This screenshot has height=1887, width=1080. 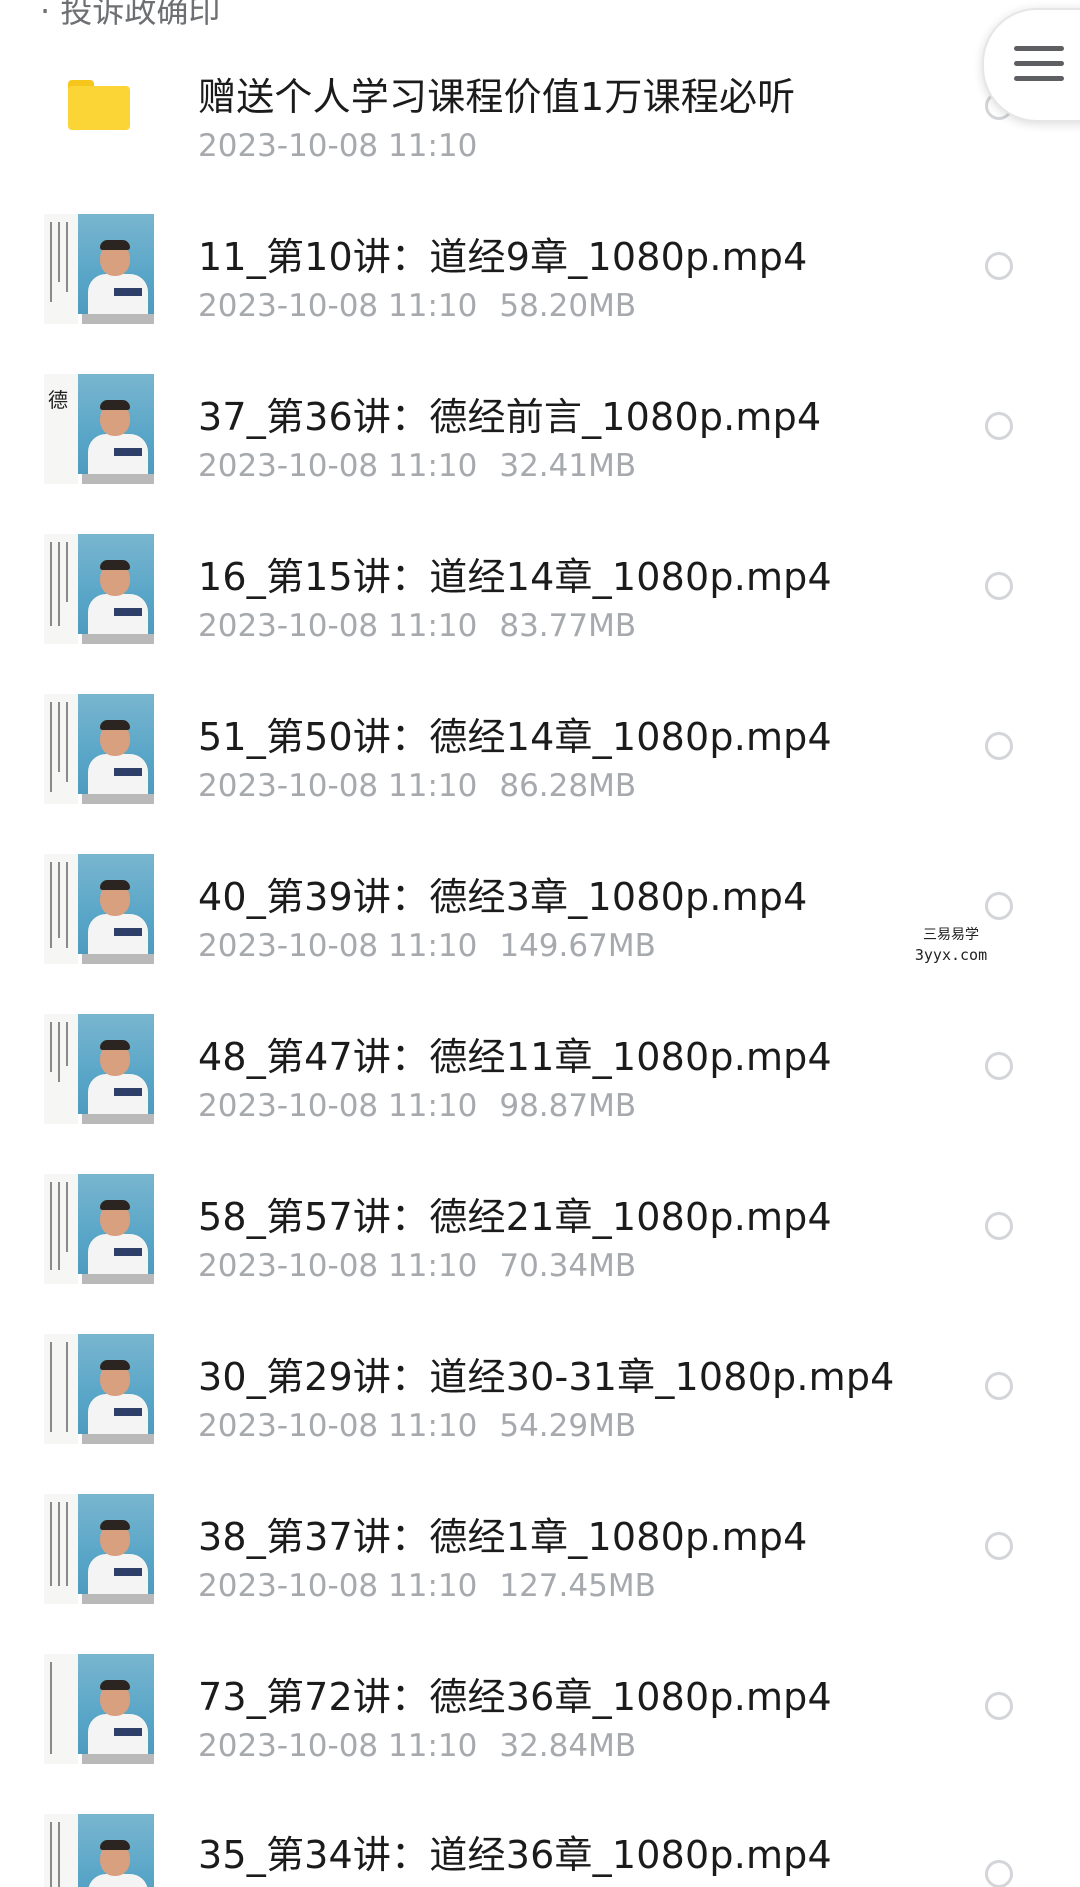 I want to click on file-name: 51_第50讲：德经14章_1080p.mp4, so click(x=515, y=737).